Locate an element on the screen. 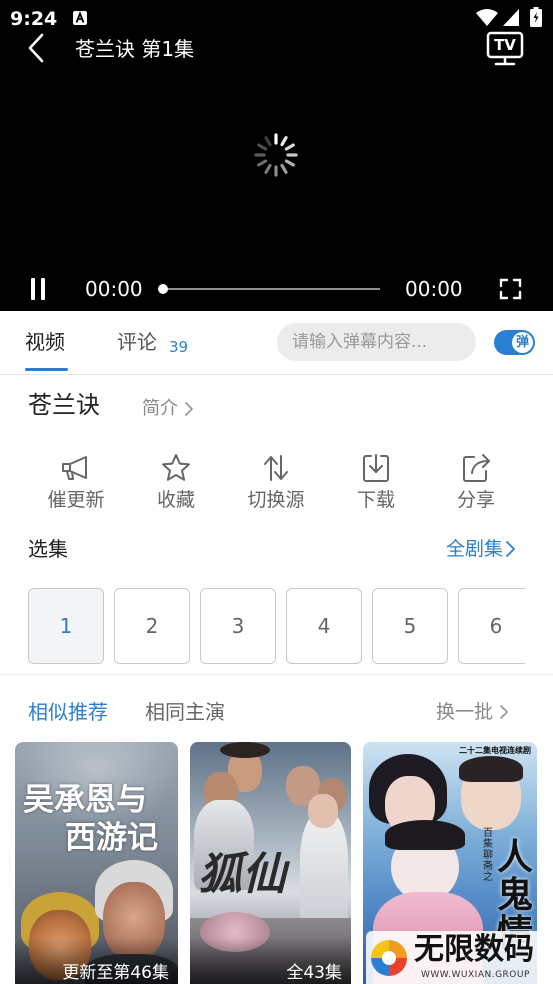 The height and width of the screenshot is (984, 553). fullscreen-button is located at coordinates (510, 289).